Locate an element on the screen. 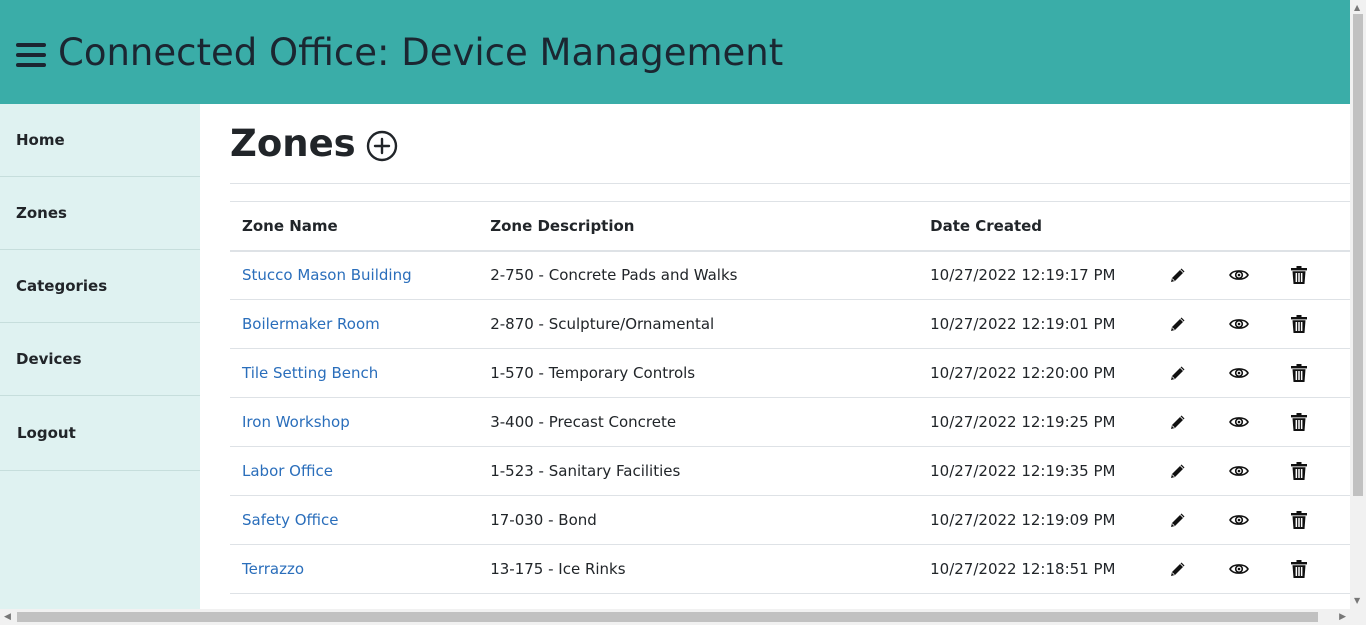 The image size is (1366, 625). sidebar-item-home: Home is located at coordinates (100, 140).